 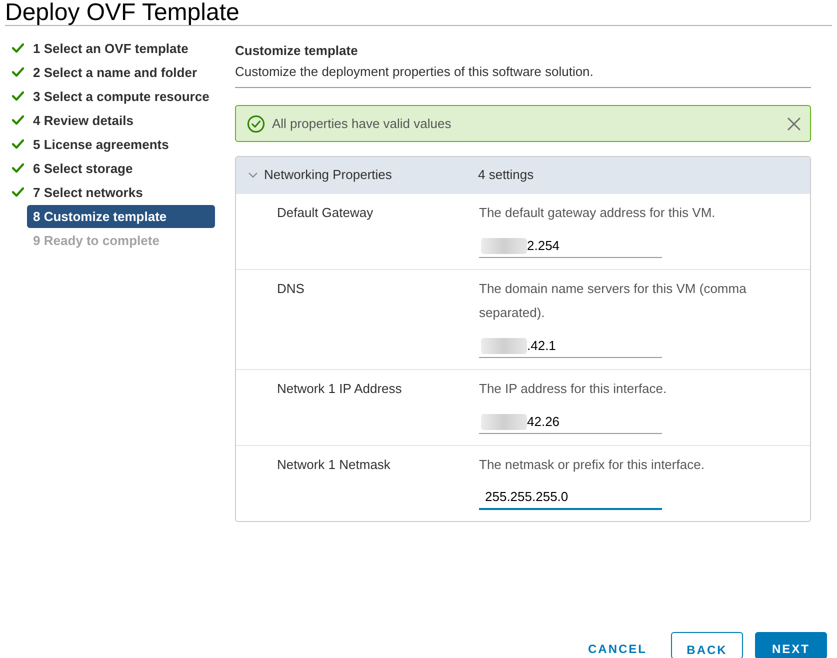 I want to click on property-description: The netmask or prefix for this interface., so click(x=592, y=465).